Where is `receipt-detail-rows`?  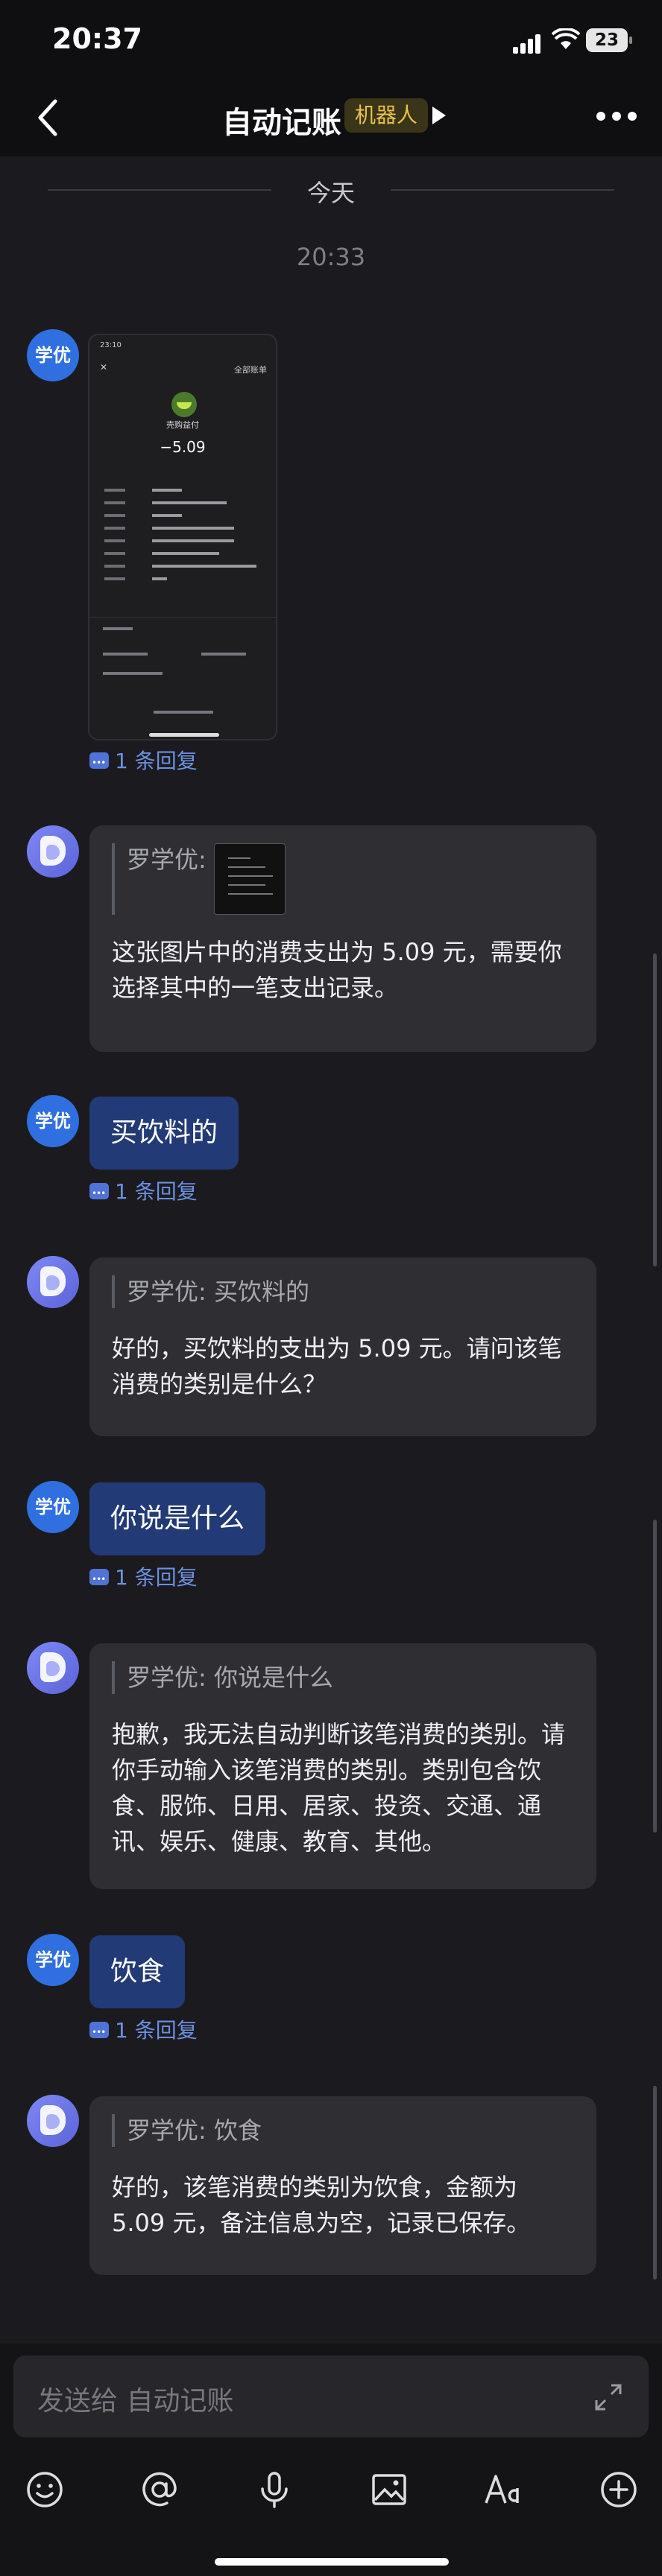 receipt-detail-rows is located at coordinates (186, 535).